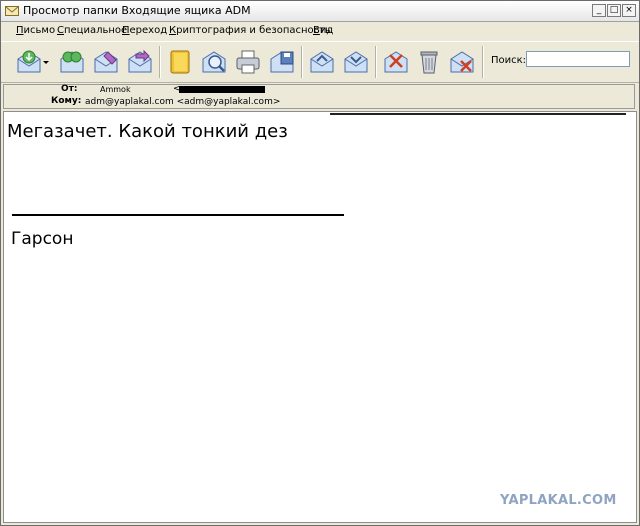 The height and width of the screenshot is (526, 640). Describe the element at coordinates (72, 62) in the screenshot. I see `move-mail-icon` at that location.